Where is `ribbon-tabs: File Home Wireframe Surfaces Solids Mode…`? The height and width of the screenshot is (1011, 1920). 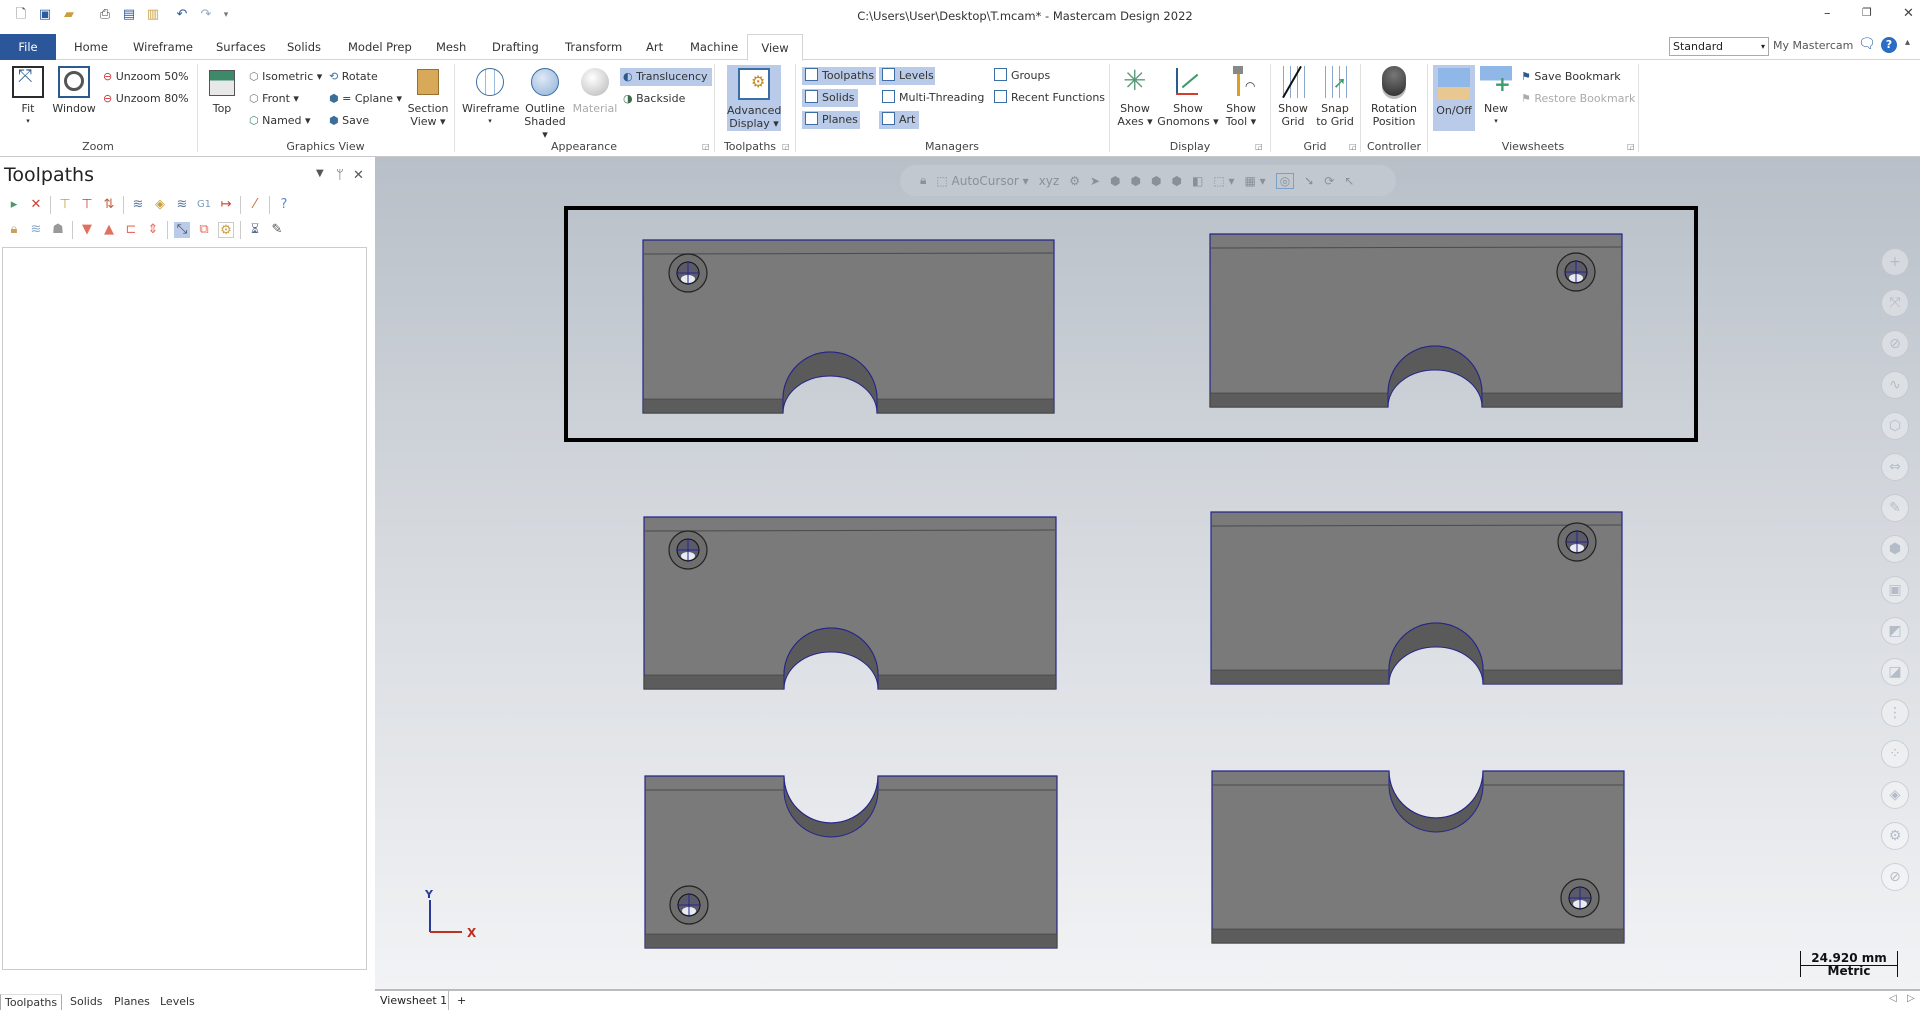
ribbon-tabs: File Home Wireframe Surfaces Solids Mode… is located at coordinates (960, 47).